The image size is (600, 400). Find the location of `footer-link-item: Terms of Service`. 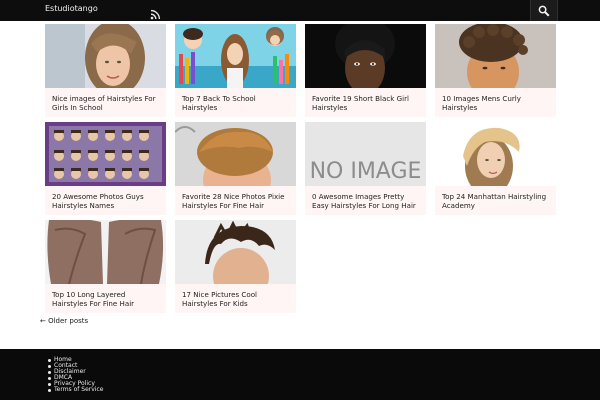

footer-link-item: Terms of Service is located at coordinates (74, 390).